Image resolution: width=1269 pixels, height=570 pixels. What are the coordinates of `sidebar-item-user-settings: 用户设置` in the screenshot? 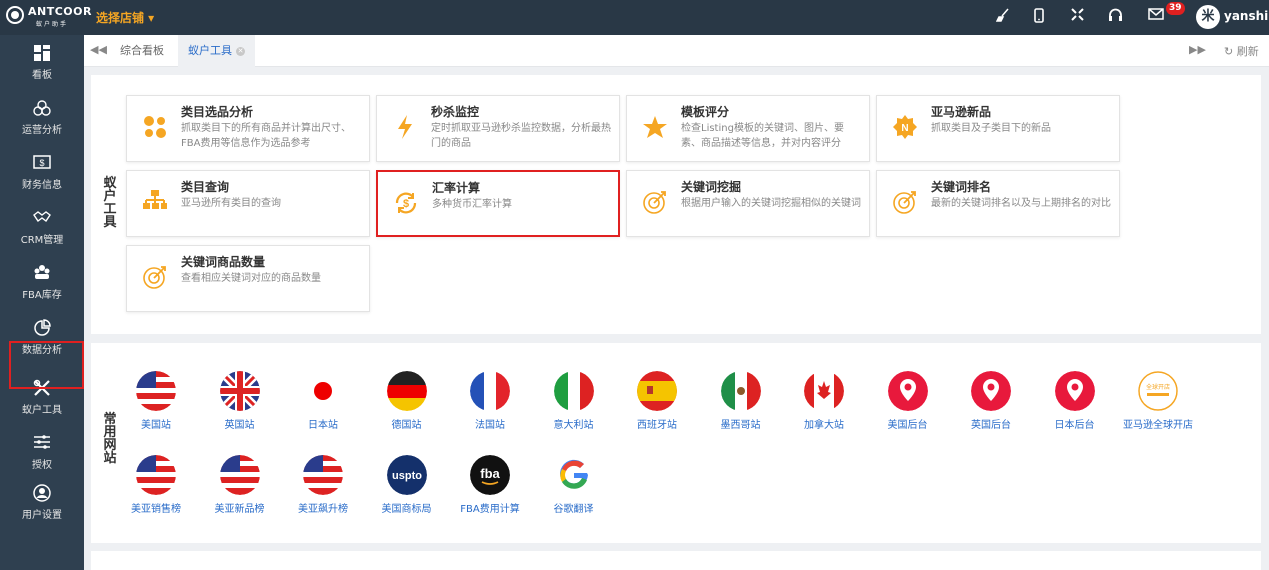 It's located at (42, 504).